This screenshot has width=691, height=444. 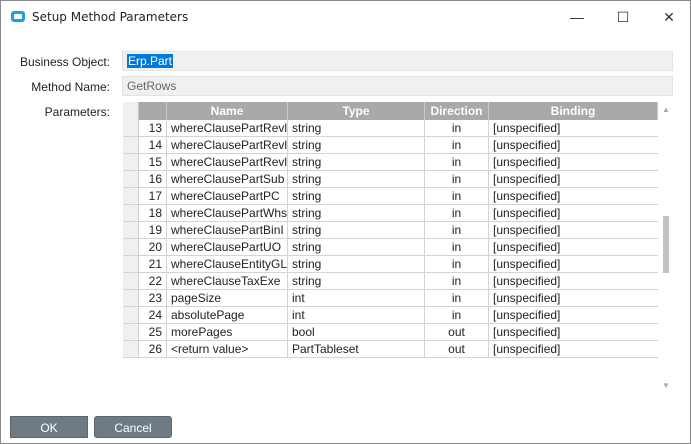 I want to click on business-object-value: Erp.Part, so click(x=150, y=61).